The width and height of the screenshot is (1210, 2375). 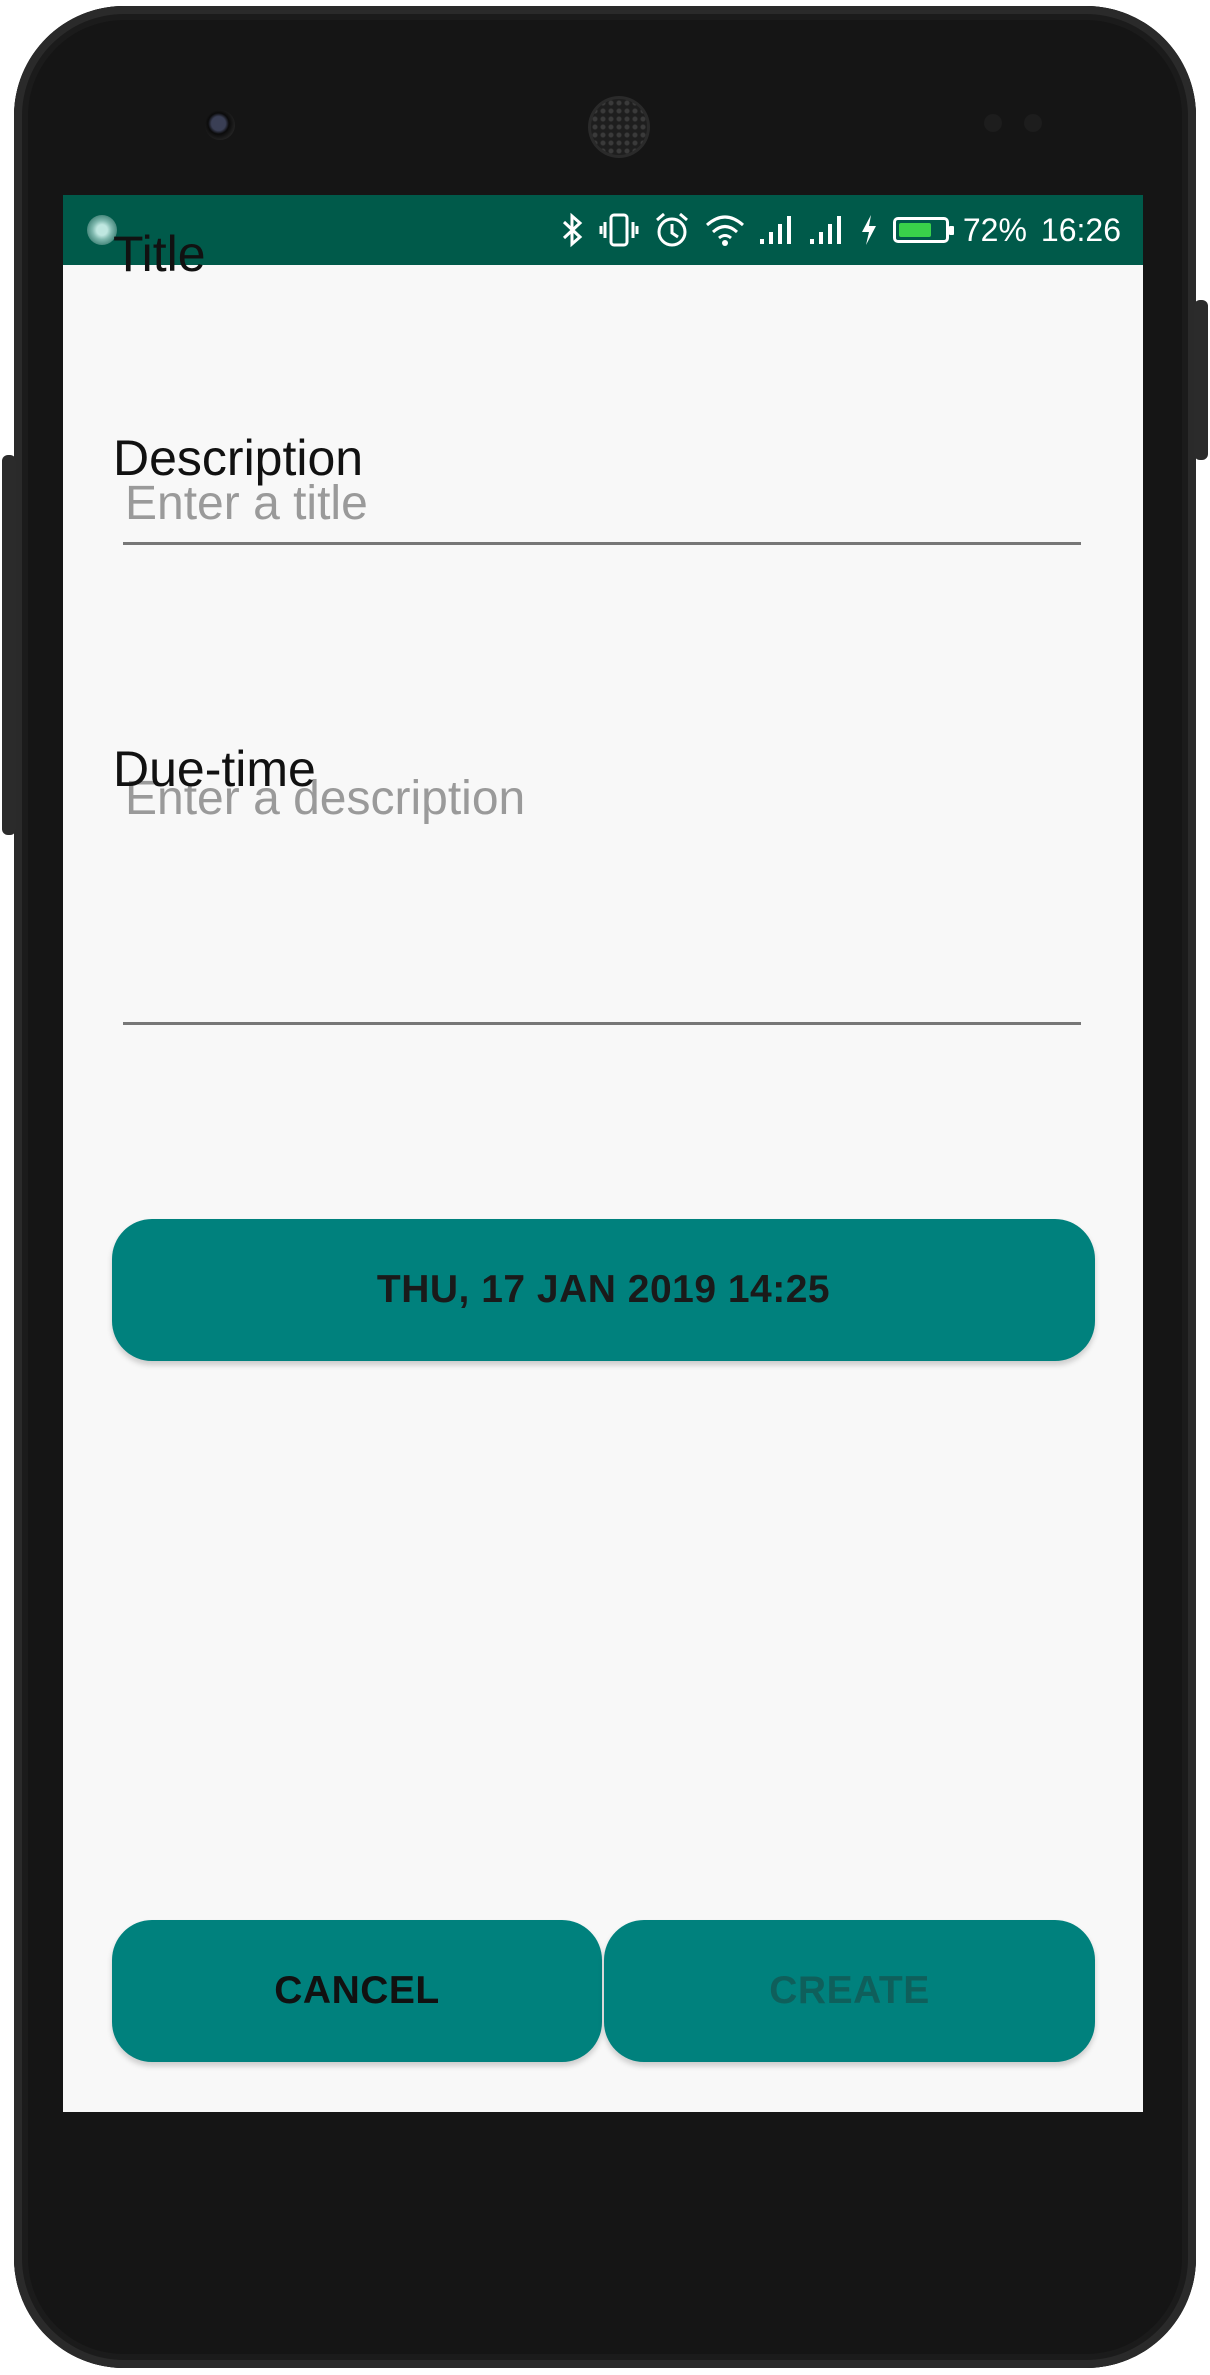 What do you see at coordinates (573, 230) in the screenshot?
I see `bluetooth-icon` at bounding box center [573, 230].